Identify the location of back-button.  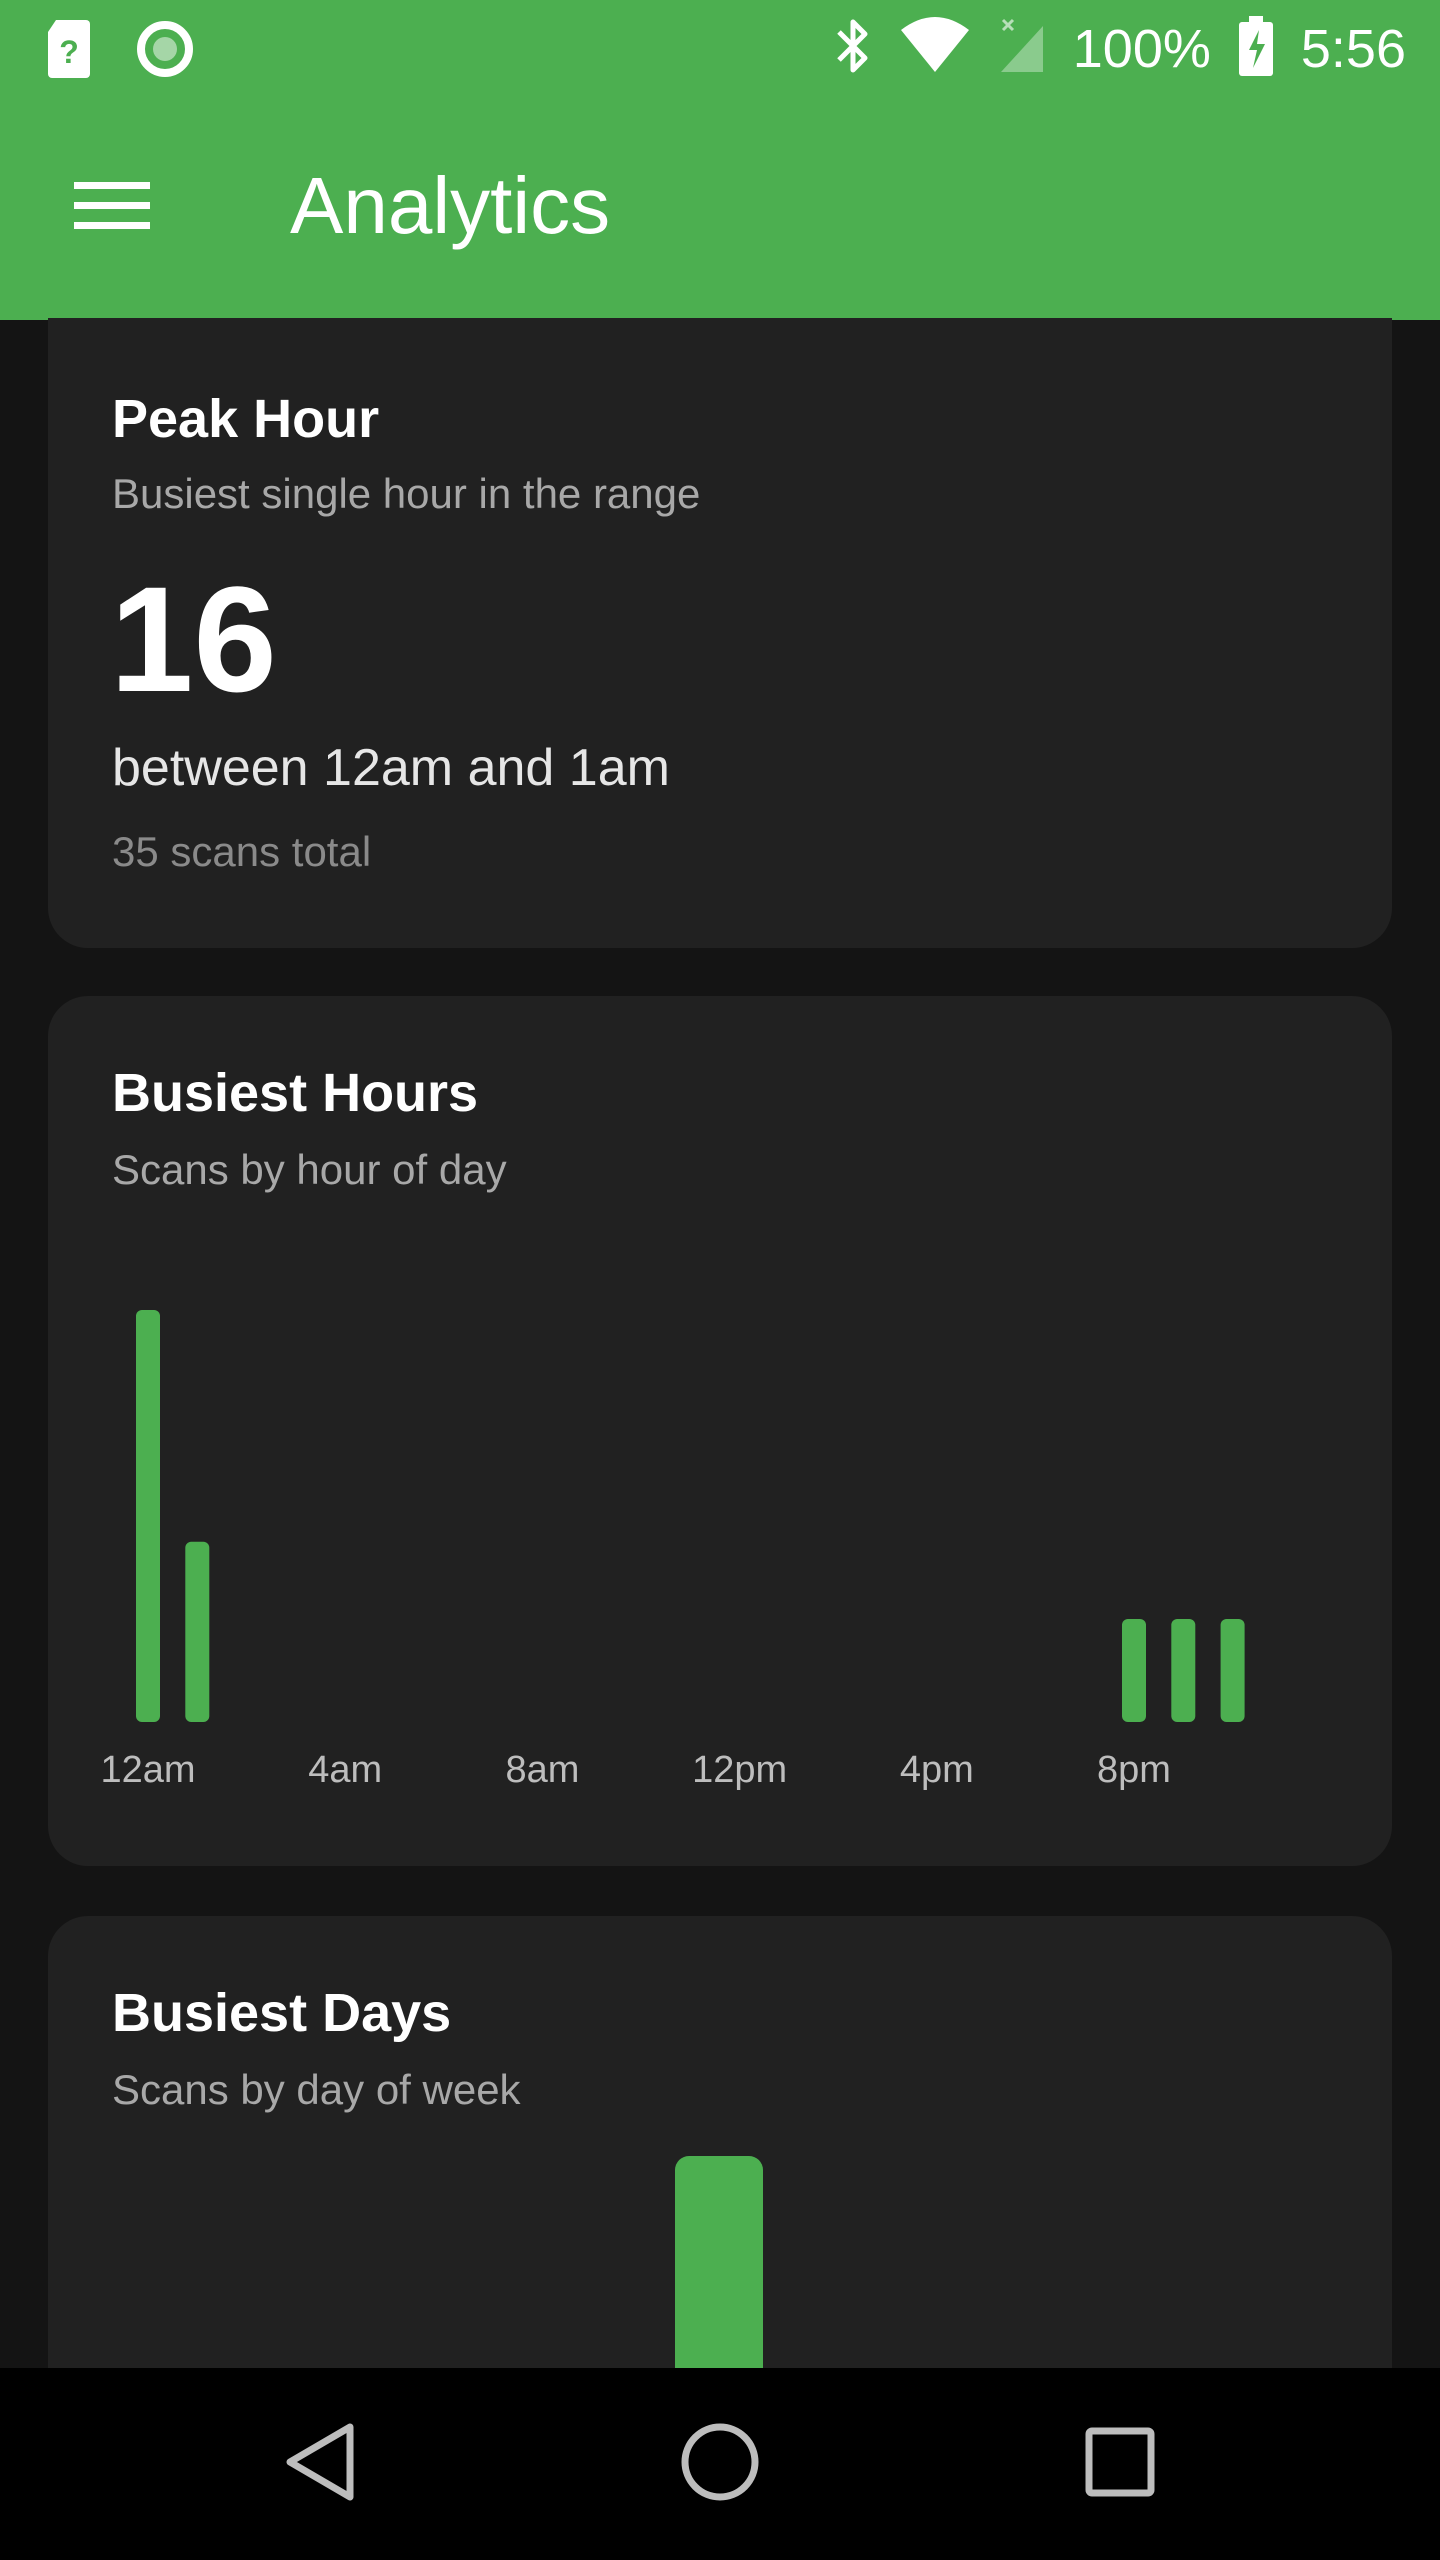
(320, 2464).